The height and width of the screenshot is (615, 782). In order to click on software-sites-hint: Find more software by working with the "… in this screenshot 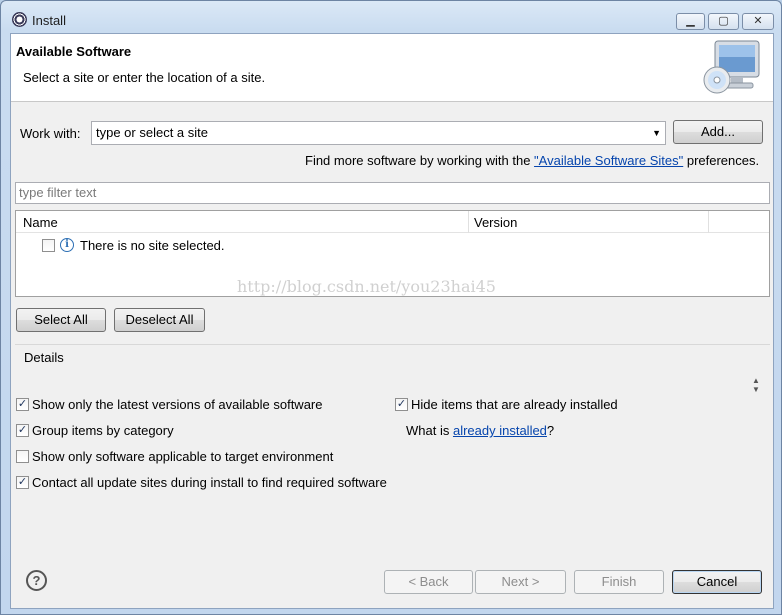, I will do `click(532, 160)`.